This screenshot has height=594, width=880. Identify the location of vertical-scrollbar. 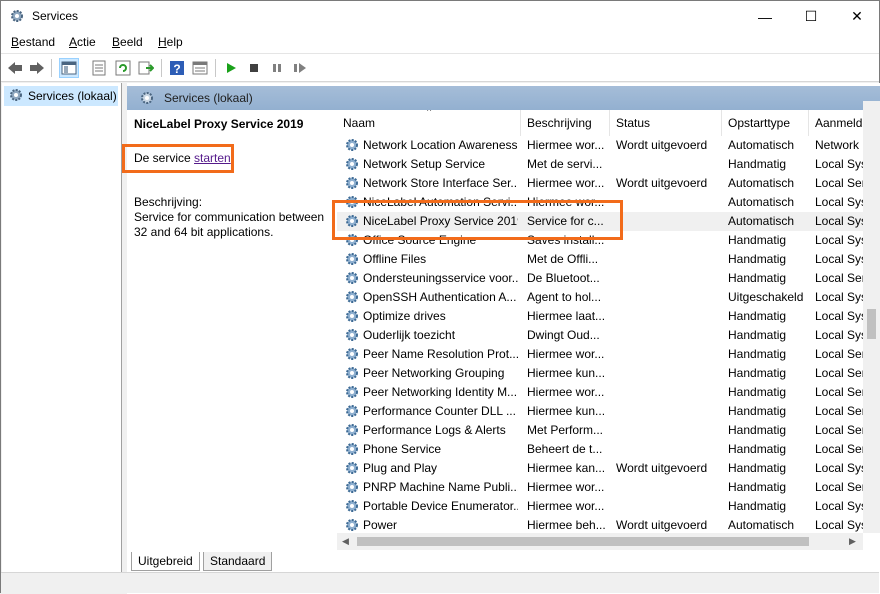
(871, 317).